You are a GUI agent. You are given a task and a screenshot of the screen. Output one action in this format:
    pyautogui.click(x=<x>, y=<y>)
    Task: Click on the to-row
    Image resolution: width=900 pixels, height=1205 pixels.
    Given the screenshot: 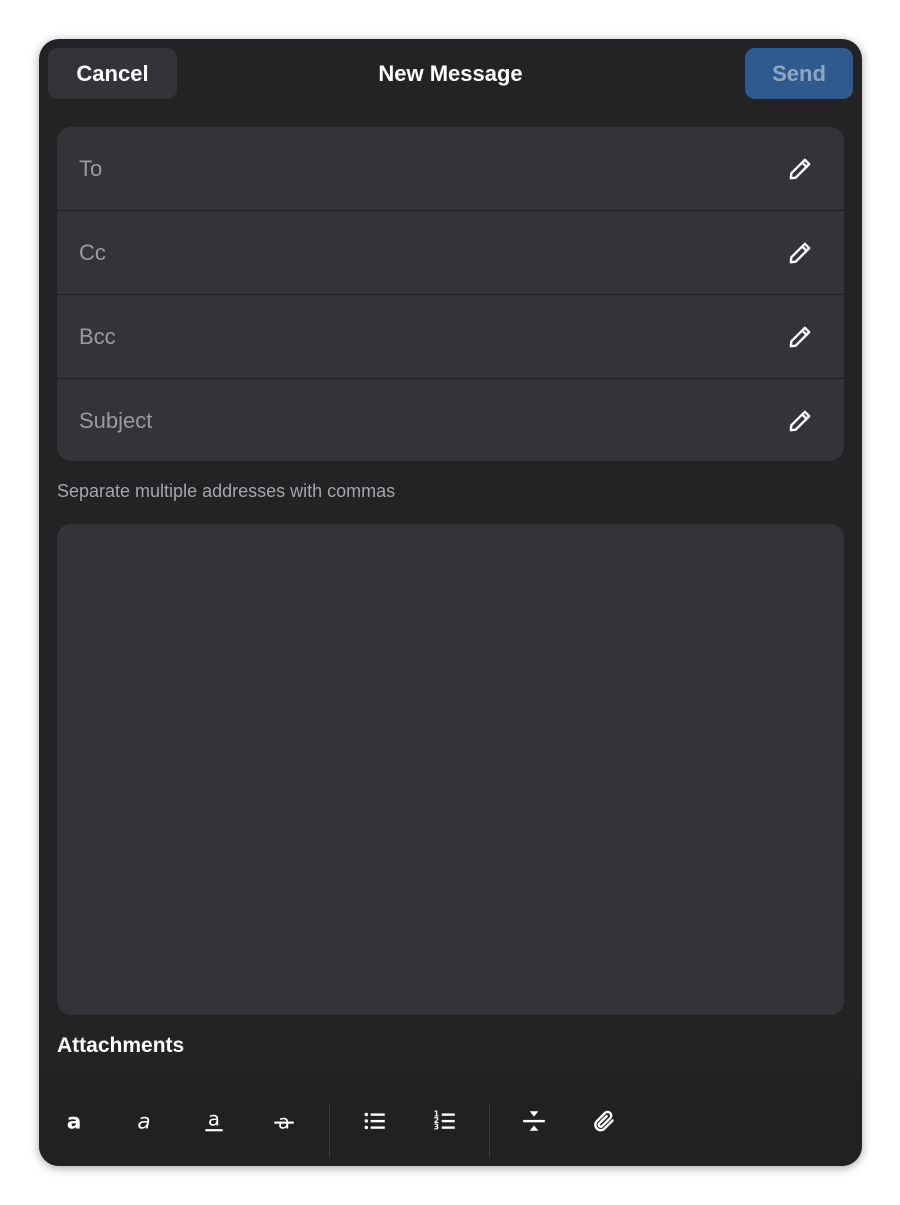 What is the action you would take?
    pyautogui.click(x=450, y=169)
    